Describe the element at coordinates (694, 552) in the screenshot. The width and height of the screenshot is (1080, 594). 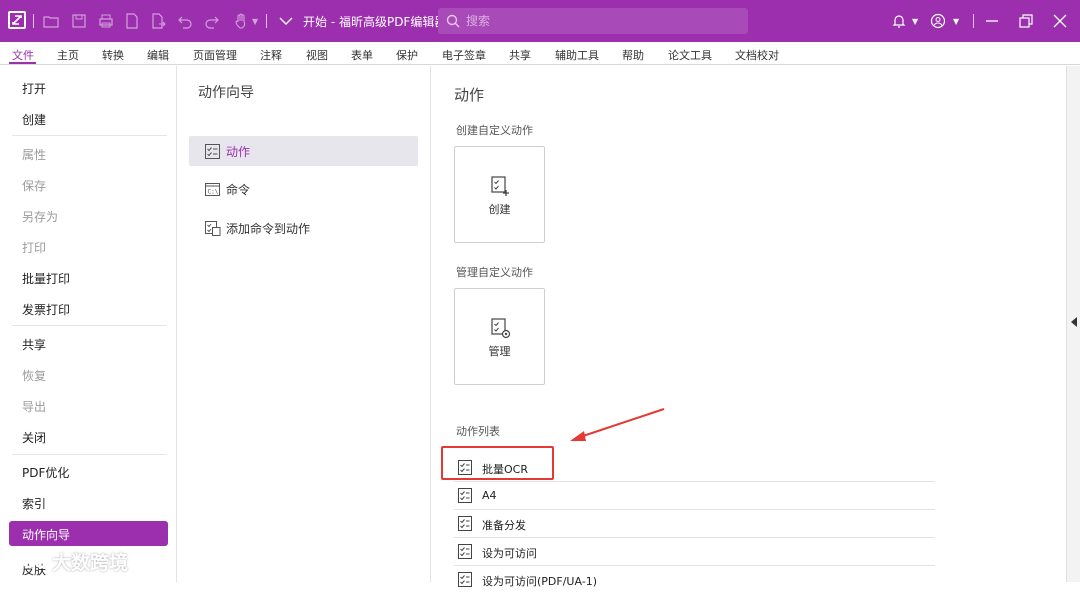
I see `action-list-item: 设为可访问` at that location.